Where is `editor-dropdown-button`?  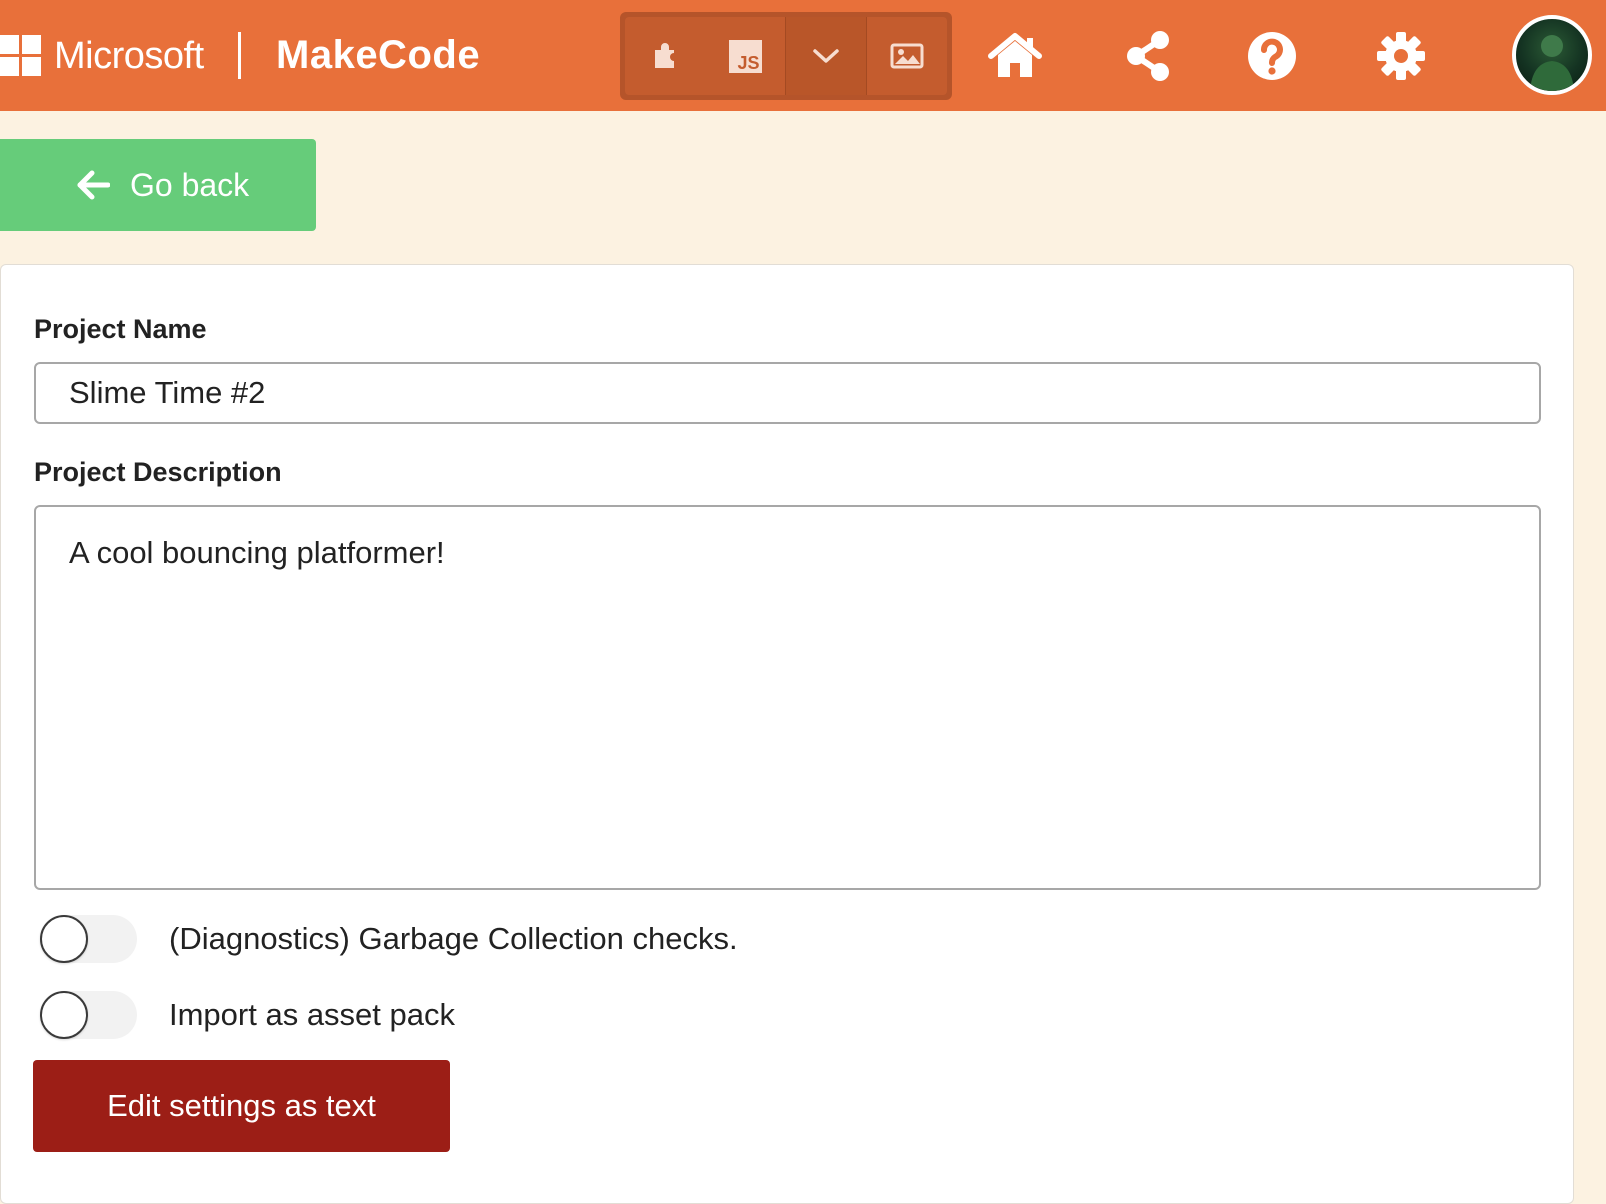
editor-dropdown-button is located at coordinates (826, 56).